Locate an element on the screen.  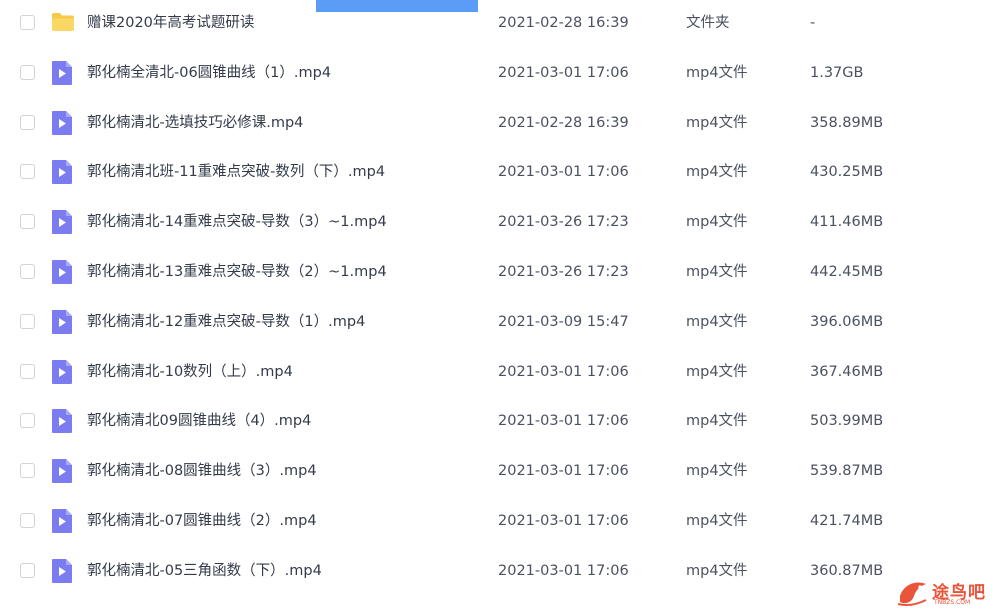
file-size: 358.89MB is located at coordinates (847, 122).